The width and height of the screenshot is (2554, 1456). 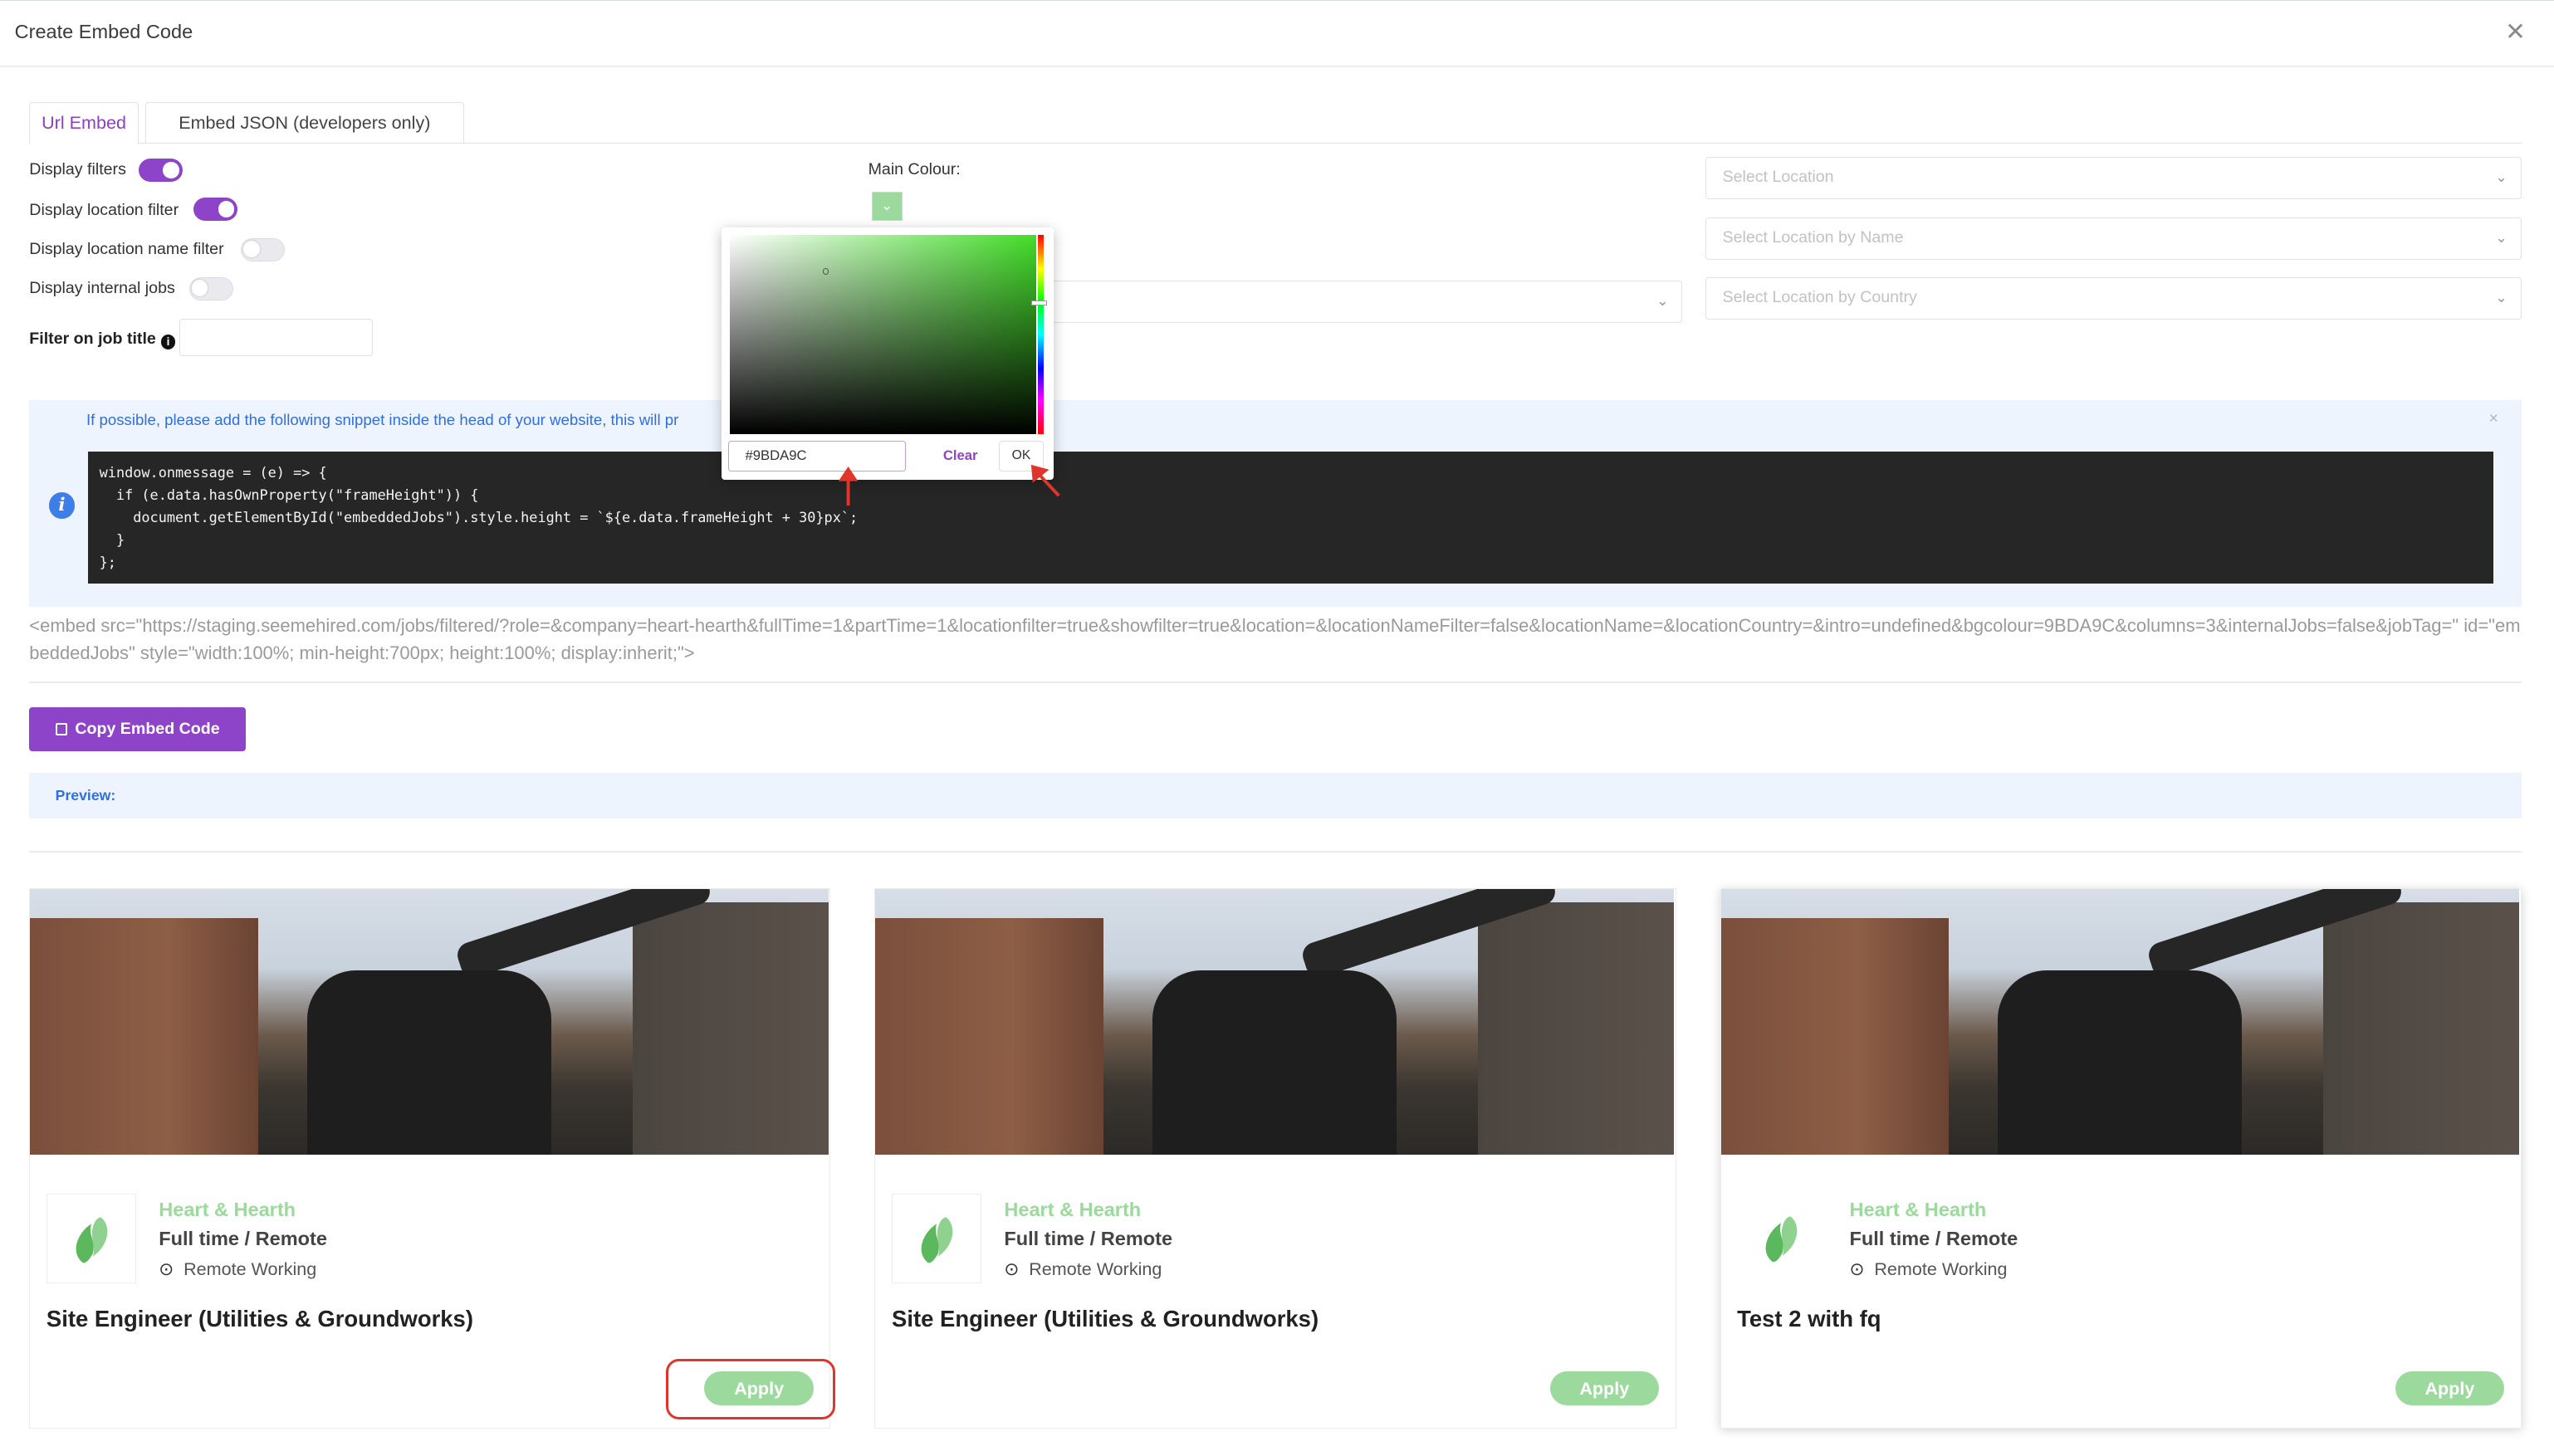 I want to click on dismiss-icon: ×, so click(x=2493, y=418).